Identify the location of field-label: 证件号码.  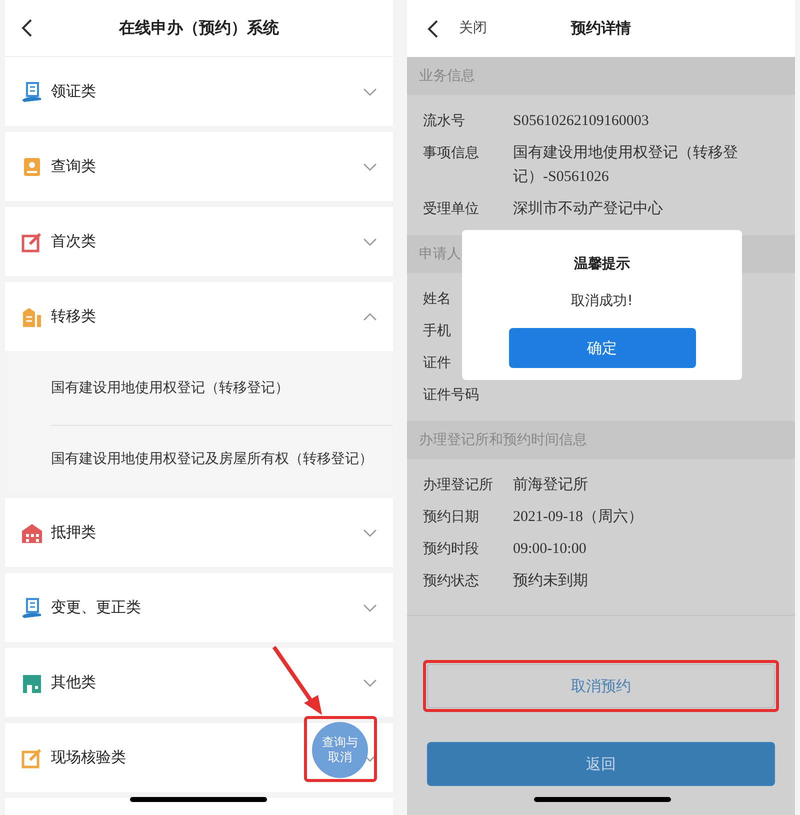
(451, 395).